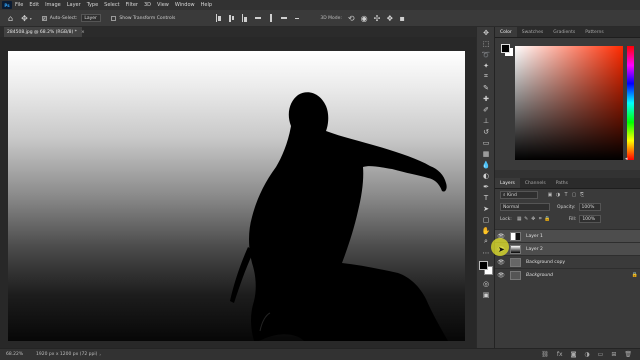  What do you see at coordinates (564, 32) in the screenshot?
I see `tab-gradients: Gradients` at bounding box center [564, 32].